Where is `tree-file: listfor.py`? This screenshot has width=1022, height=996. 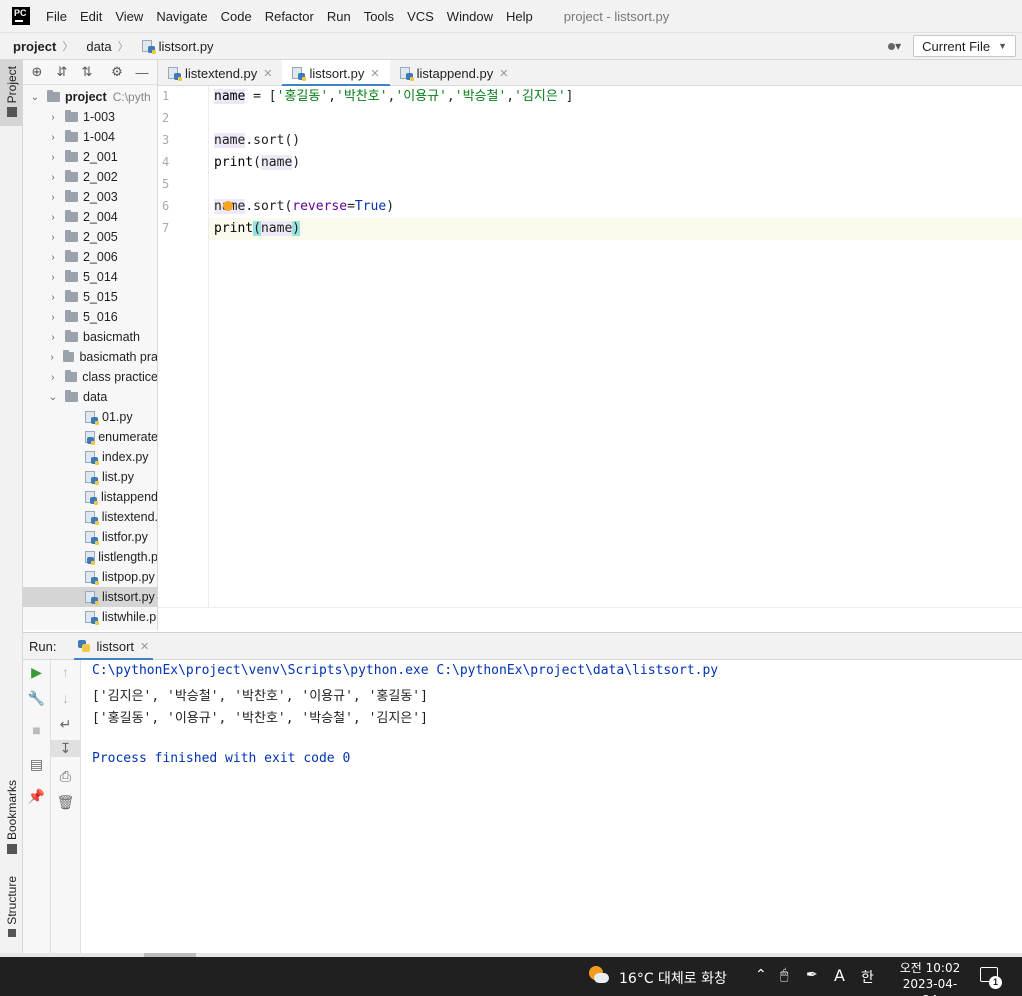
tree-file: listfor.py is located at coordinates (90, 537).